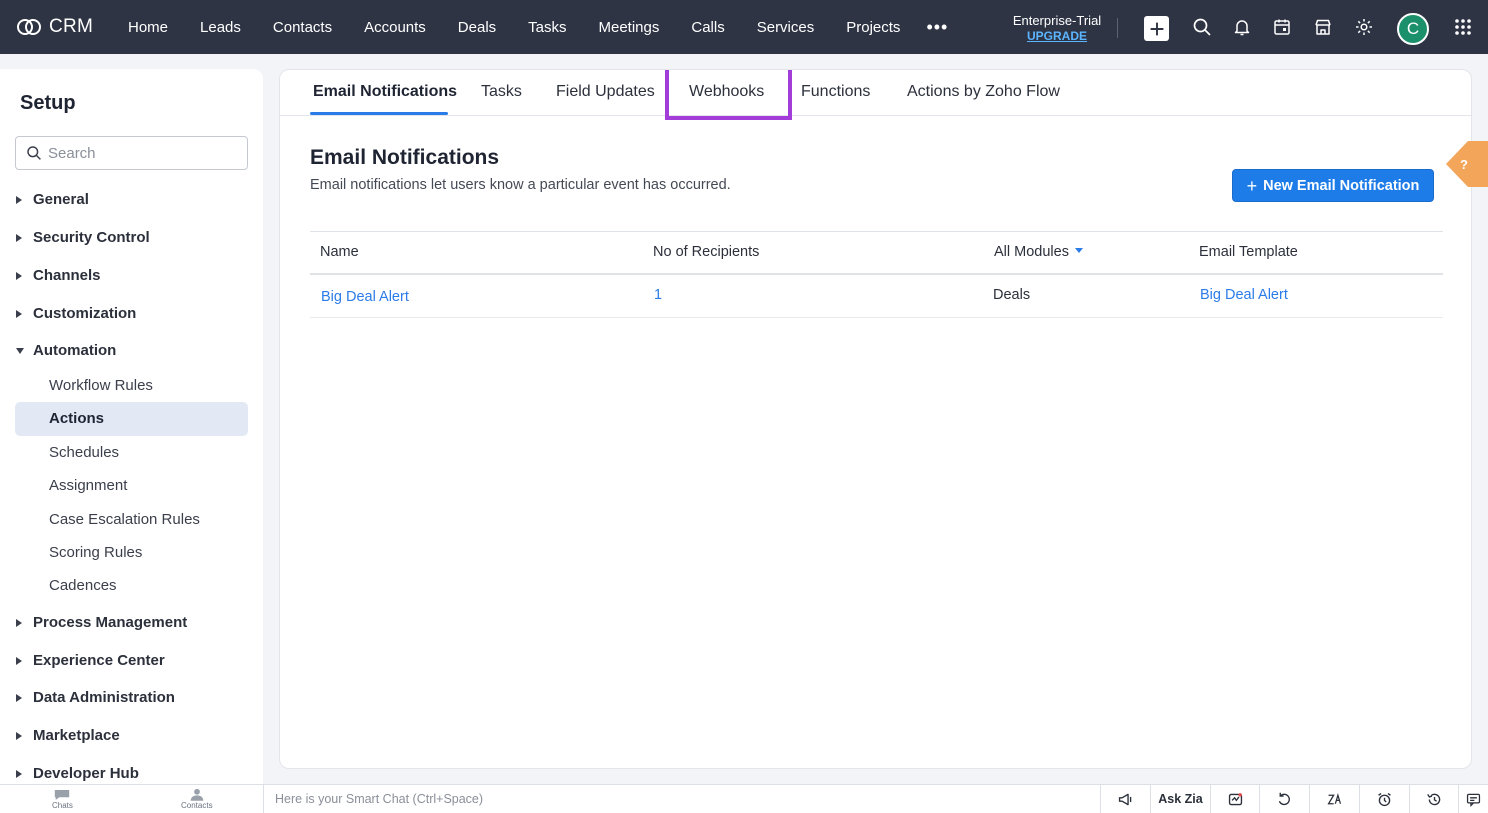  I want to click on nav-meetings: Meetings, so click(629, 27).